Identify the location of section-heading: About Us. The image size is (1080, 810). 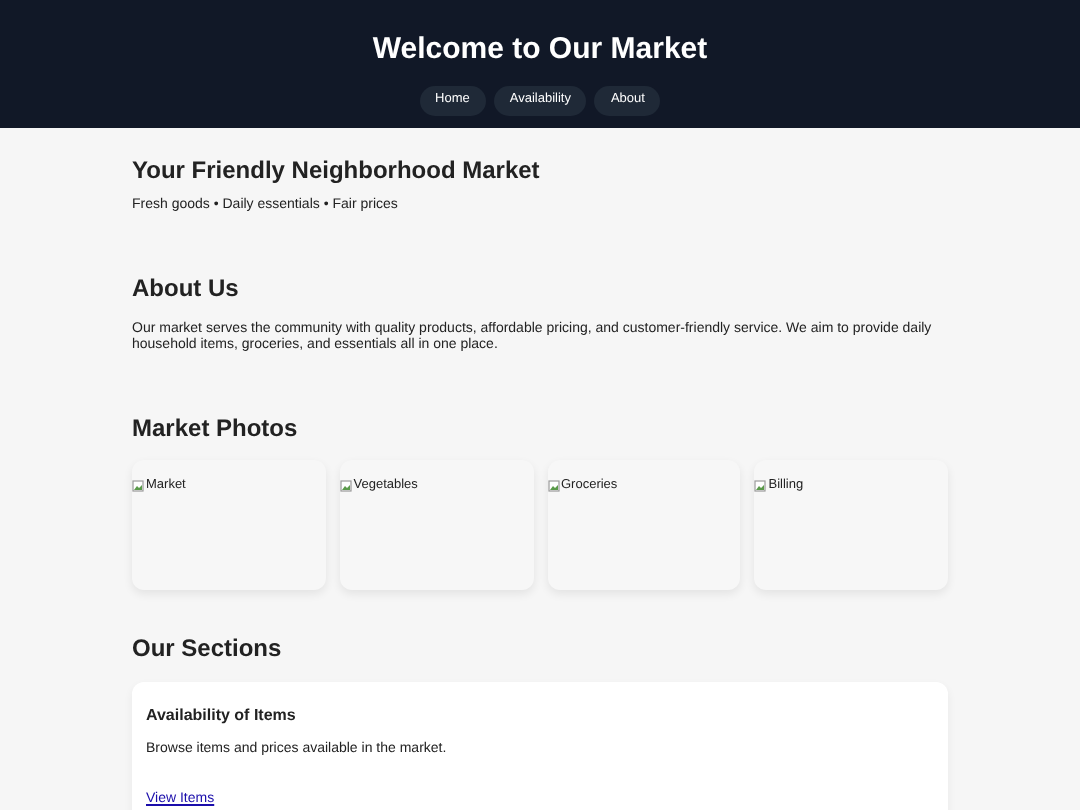
(186, 289).